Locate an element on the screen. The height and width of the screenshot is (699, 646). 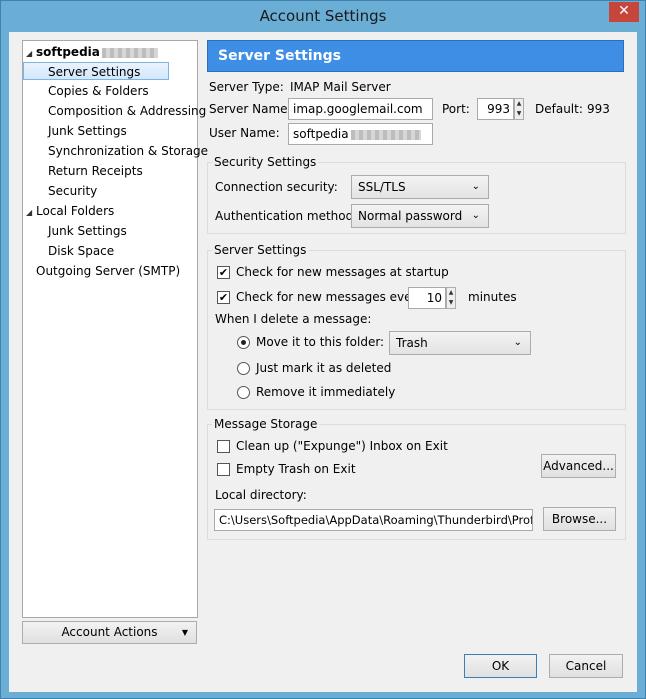
tree-item-server-settings: Server Settings is located at coordinates (96, 71).